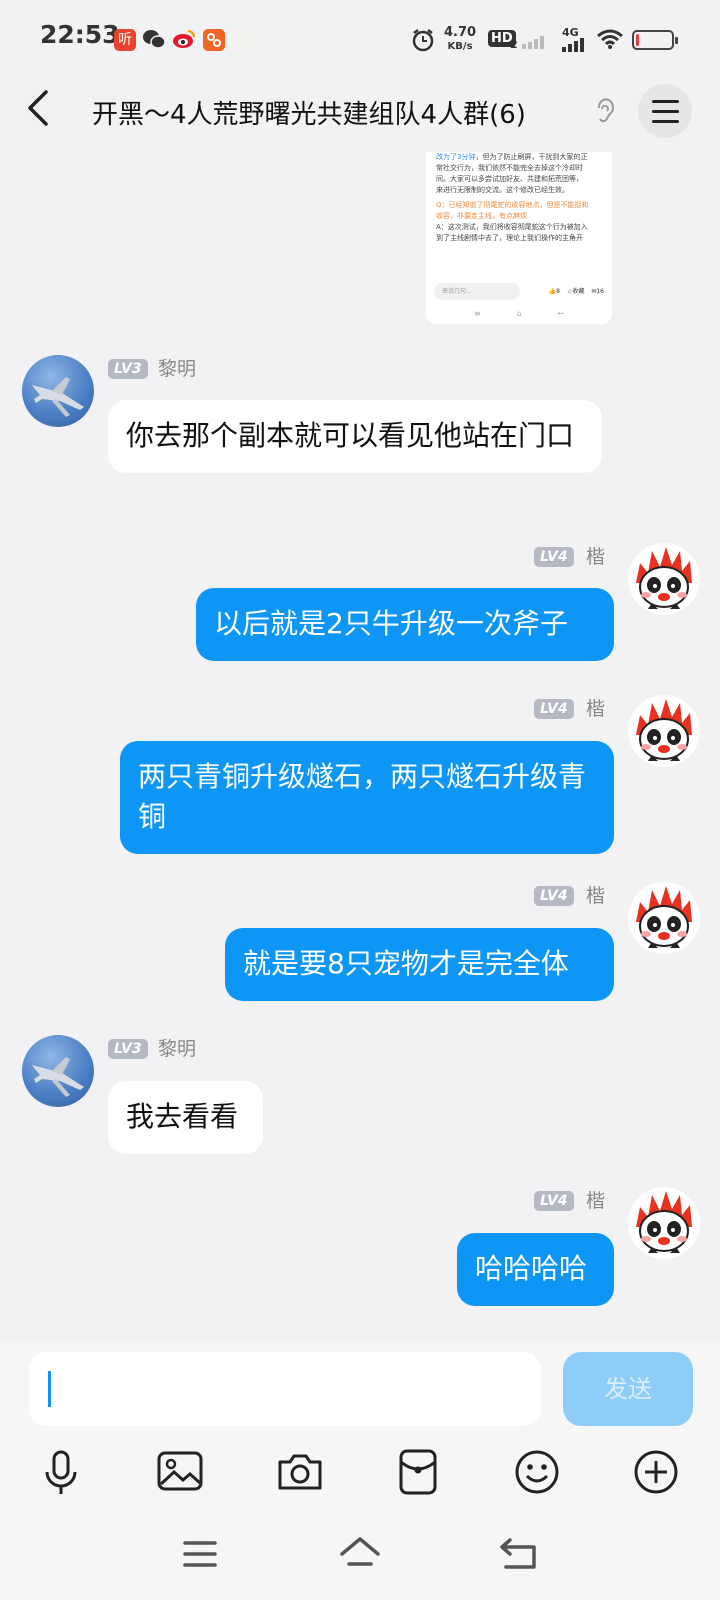  I want to click on battery-icon, so click(655, 40).